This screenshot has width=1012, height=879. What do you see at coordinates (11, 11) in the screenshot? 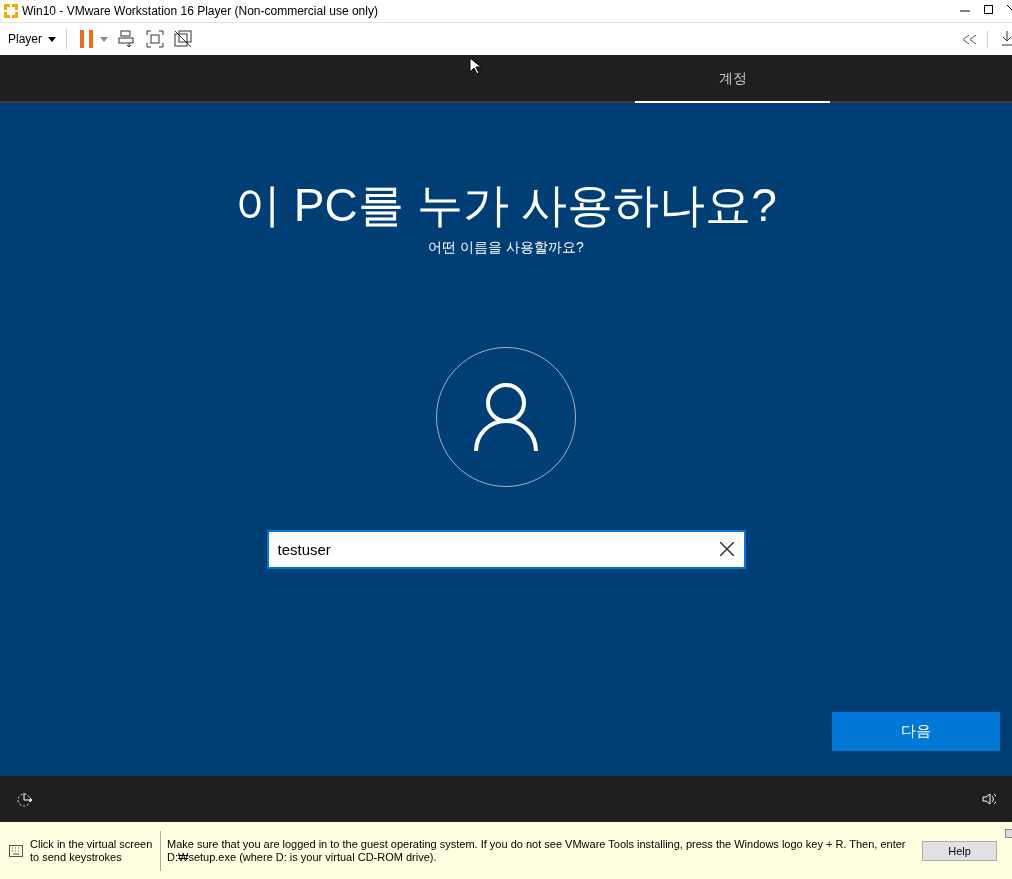
I see `app-logo-icon` at bounding box center [11, 11].